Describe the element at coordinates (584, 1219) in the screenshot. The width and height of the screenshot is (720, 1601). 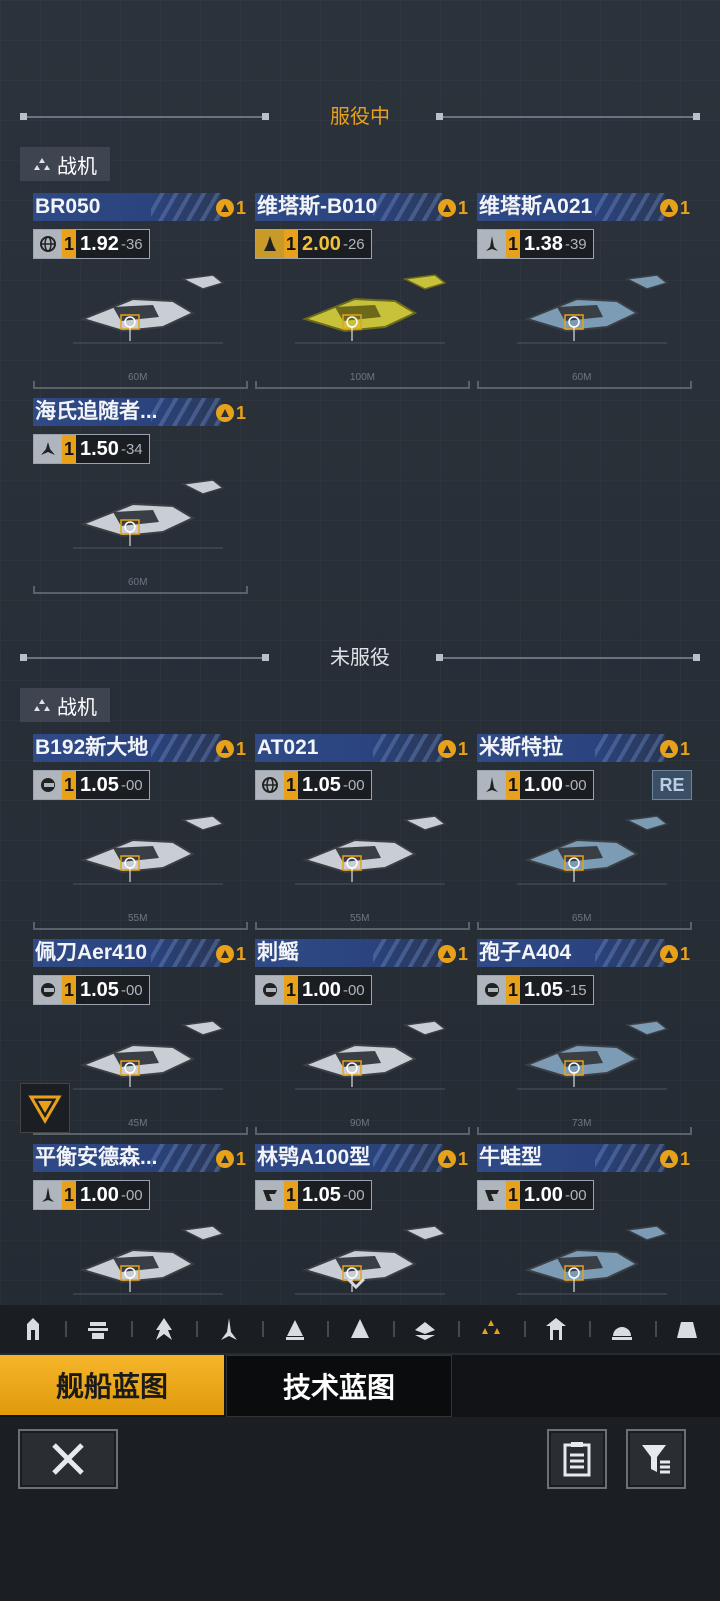
I see `ship-card: 牛蛙型 1 1 1.00 -00` at that location.